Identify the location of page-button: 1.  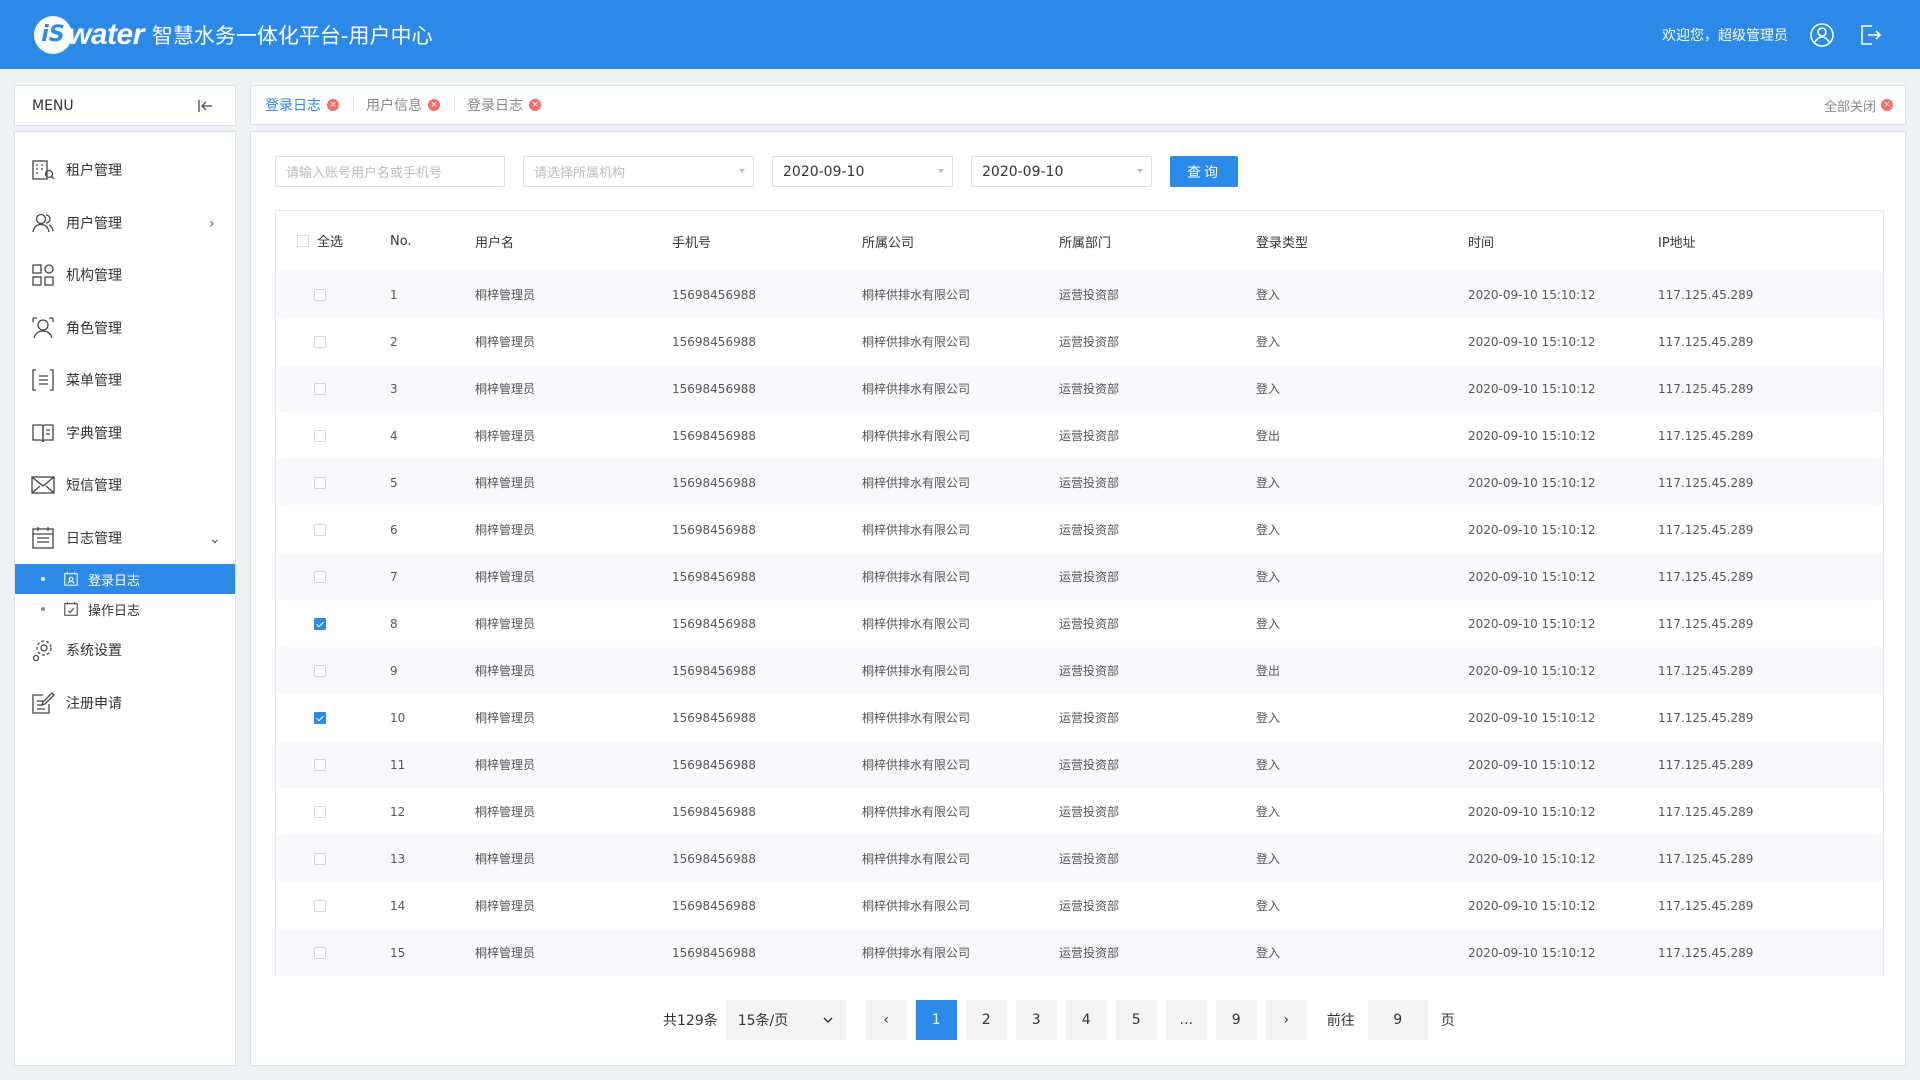
(936, 1020).